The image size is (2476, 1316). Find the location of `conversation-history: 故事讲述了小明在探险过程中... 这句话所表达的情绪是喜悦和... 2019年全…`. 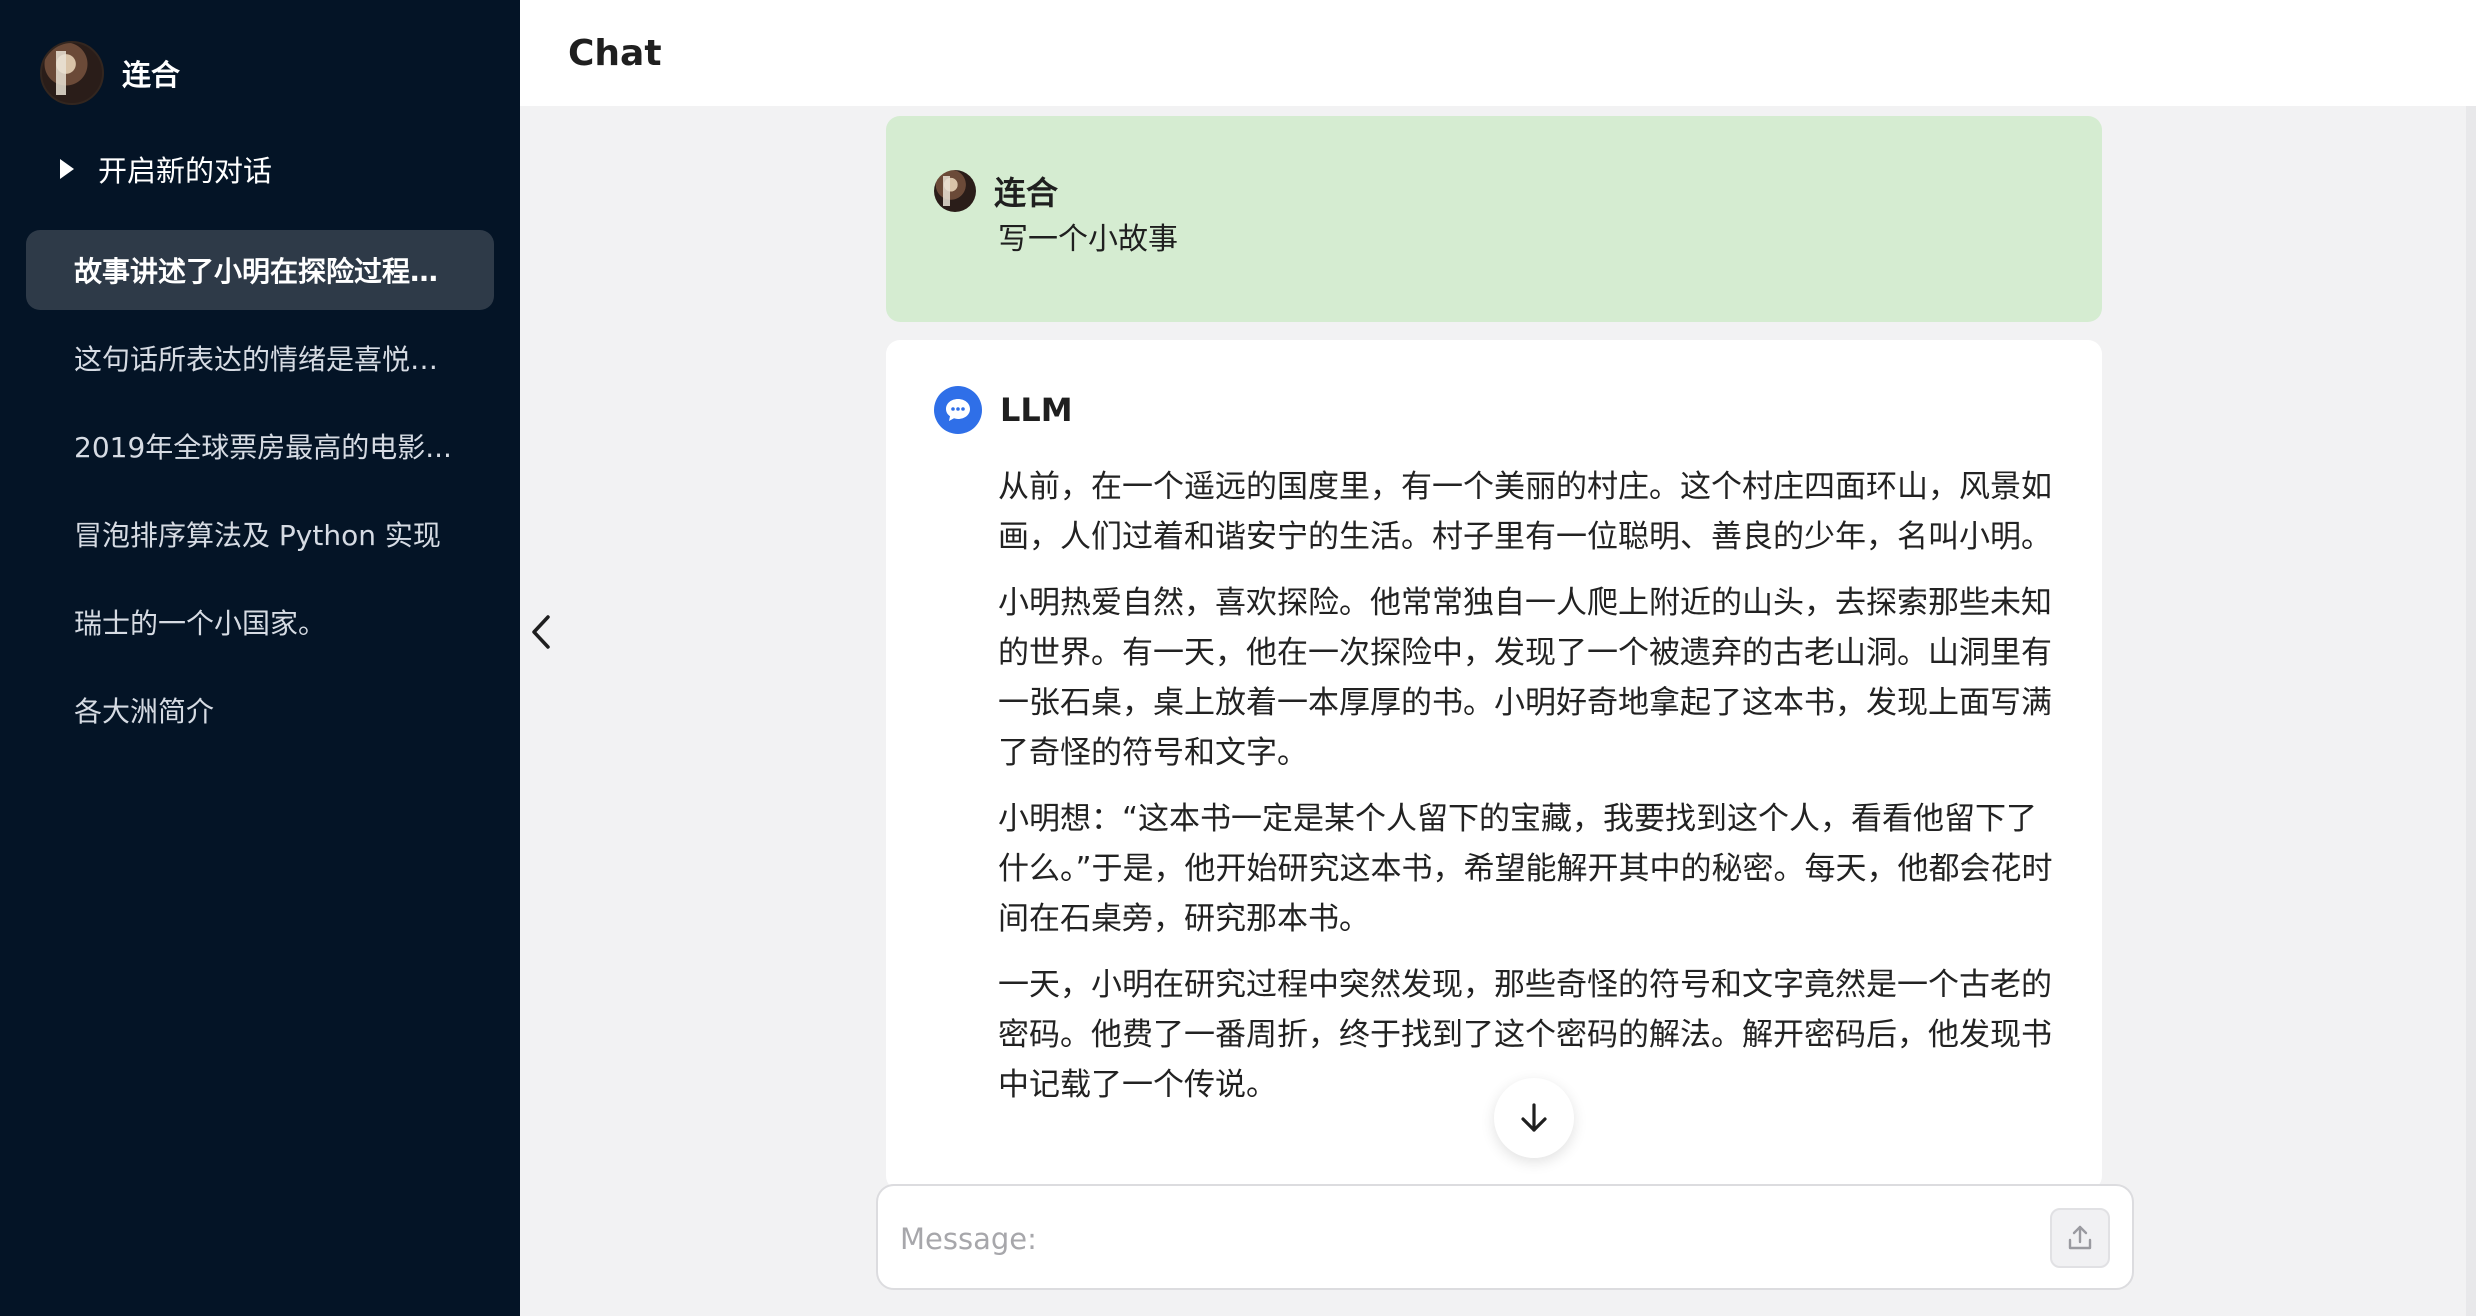

conversation-history: 故事讲述了小明在探险过程中... 这句话所表达的情绪是喜悦和... 2019年全… is located at coordinates (260, 494).